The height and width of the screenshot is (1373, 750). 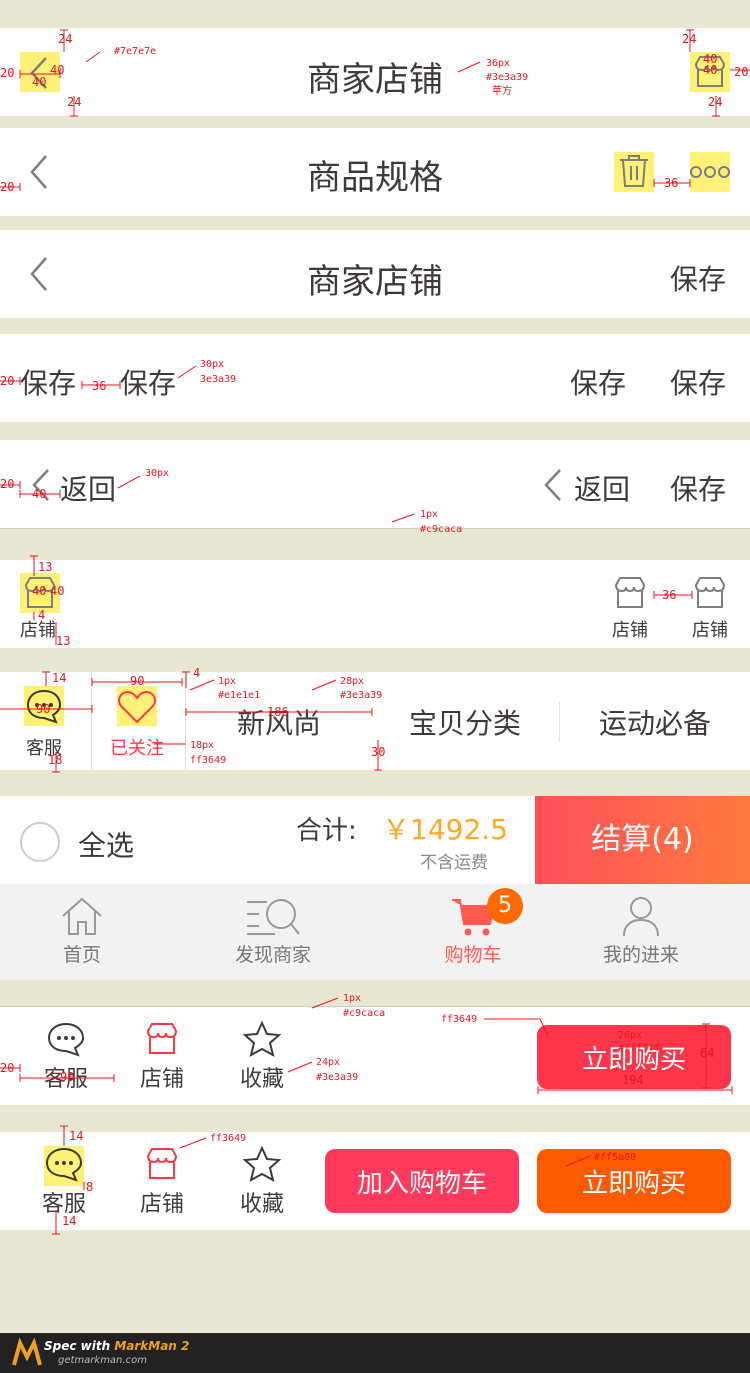 What do you see at coordinates (137, 747) in the screenshot?
I see `followed-label: 已关注` at bounding box center [137, 747].